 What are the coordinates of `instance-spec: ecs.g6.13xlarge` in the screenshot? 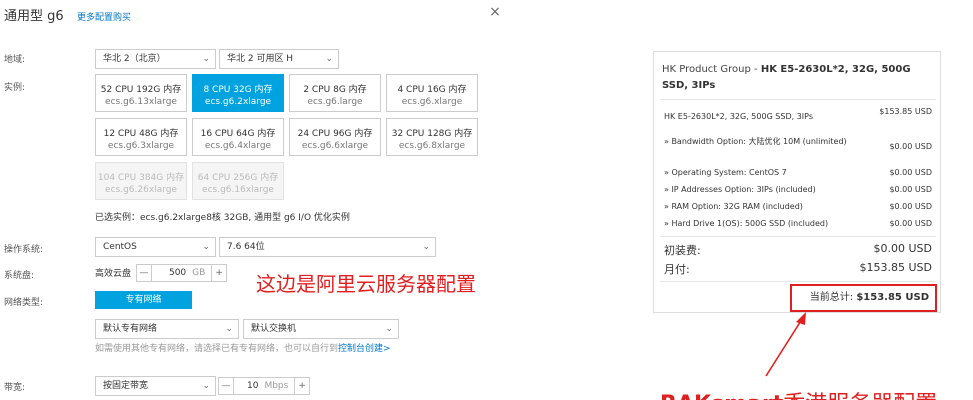 It's located at (141, 102).